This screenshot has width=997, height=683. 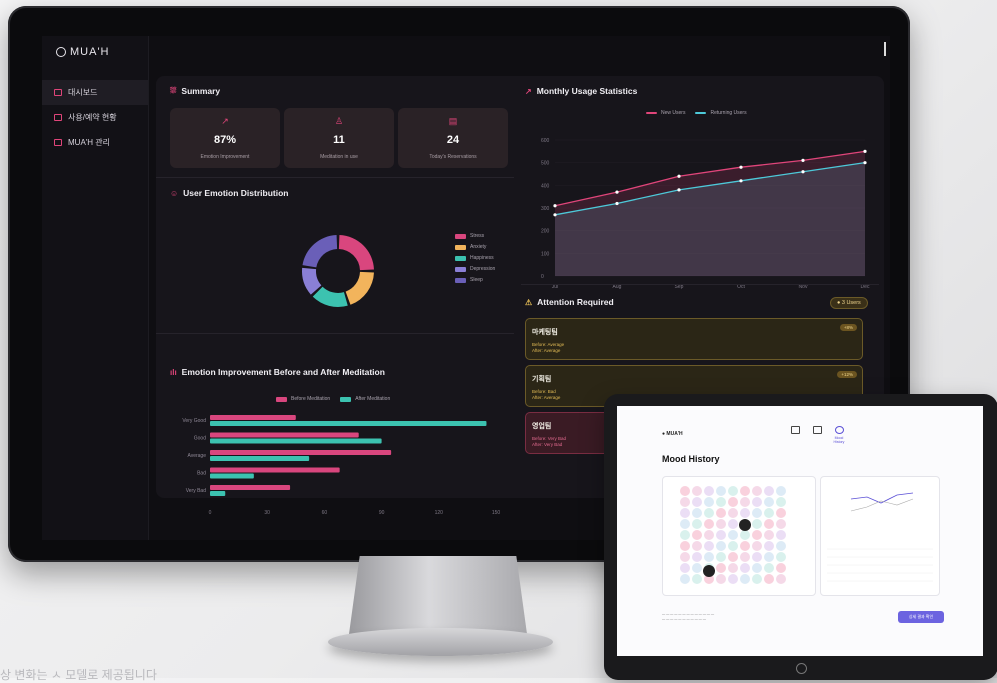 I want to click on selected-mood-marker, so click(x=709, y=571).